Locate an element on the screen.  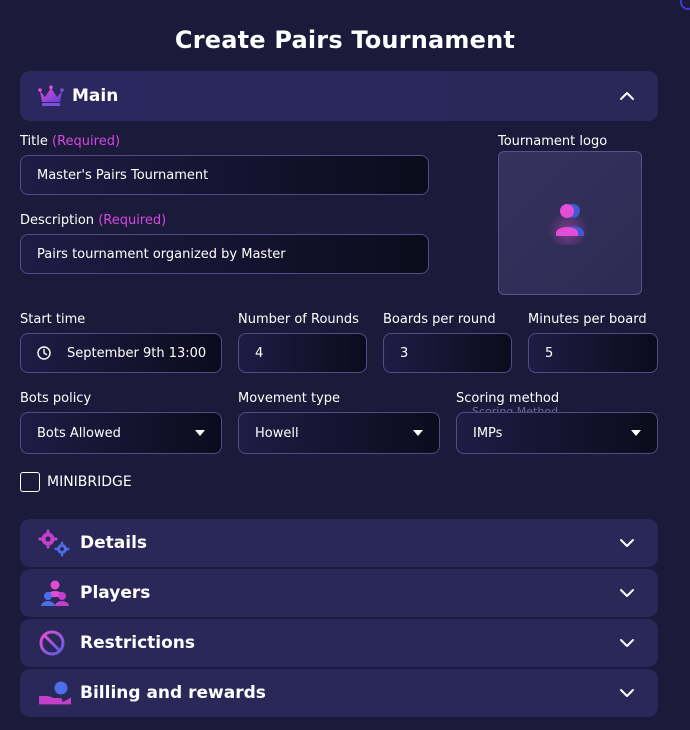
movement-type-select: Howell is located at coordinates (339, 433).